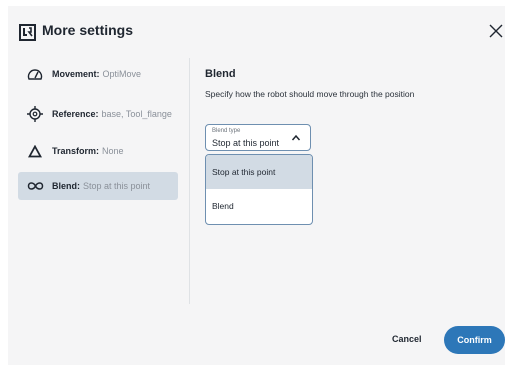 The image size is (505, 365). What do you see at coordinates (27, 32) in the screenshot?
I see `ur-logo-icon` at bounding box center [27, 32].